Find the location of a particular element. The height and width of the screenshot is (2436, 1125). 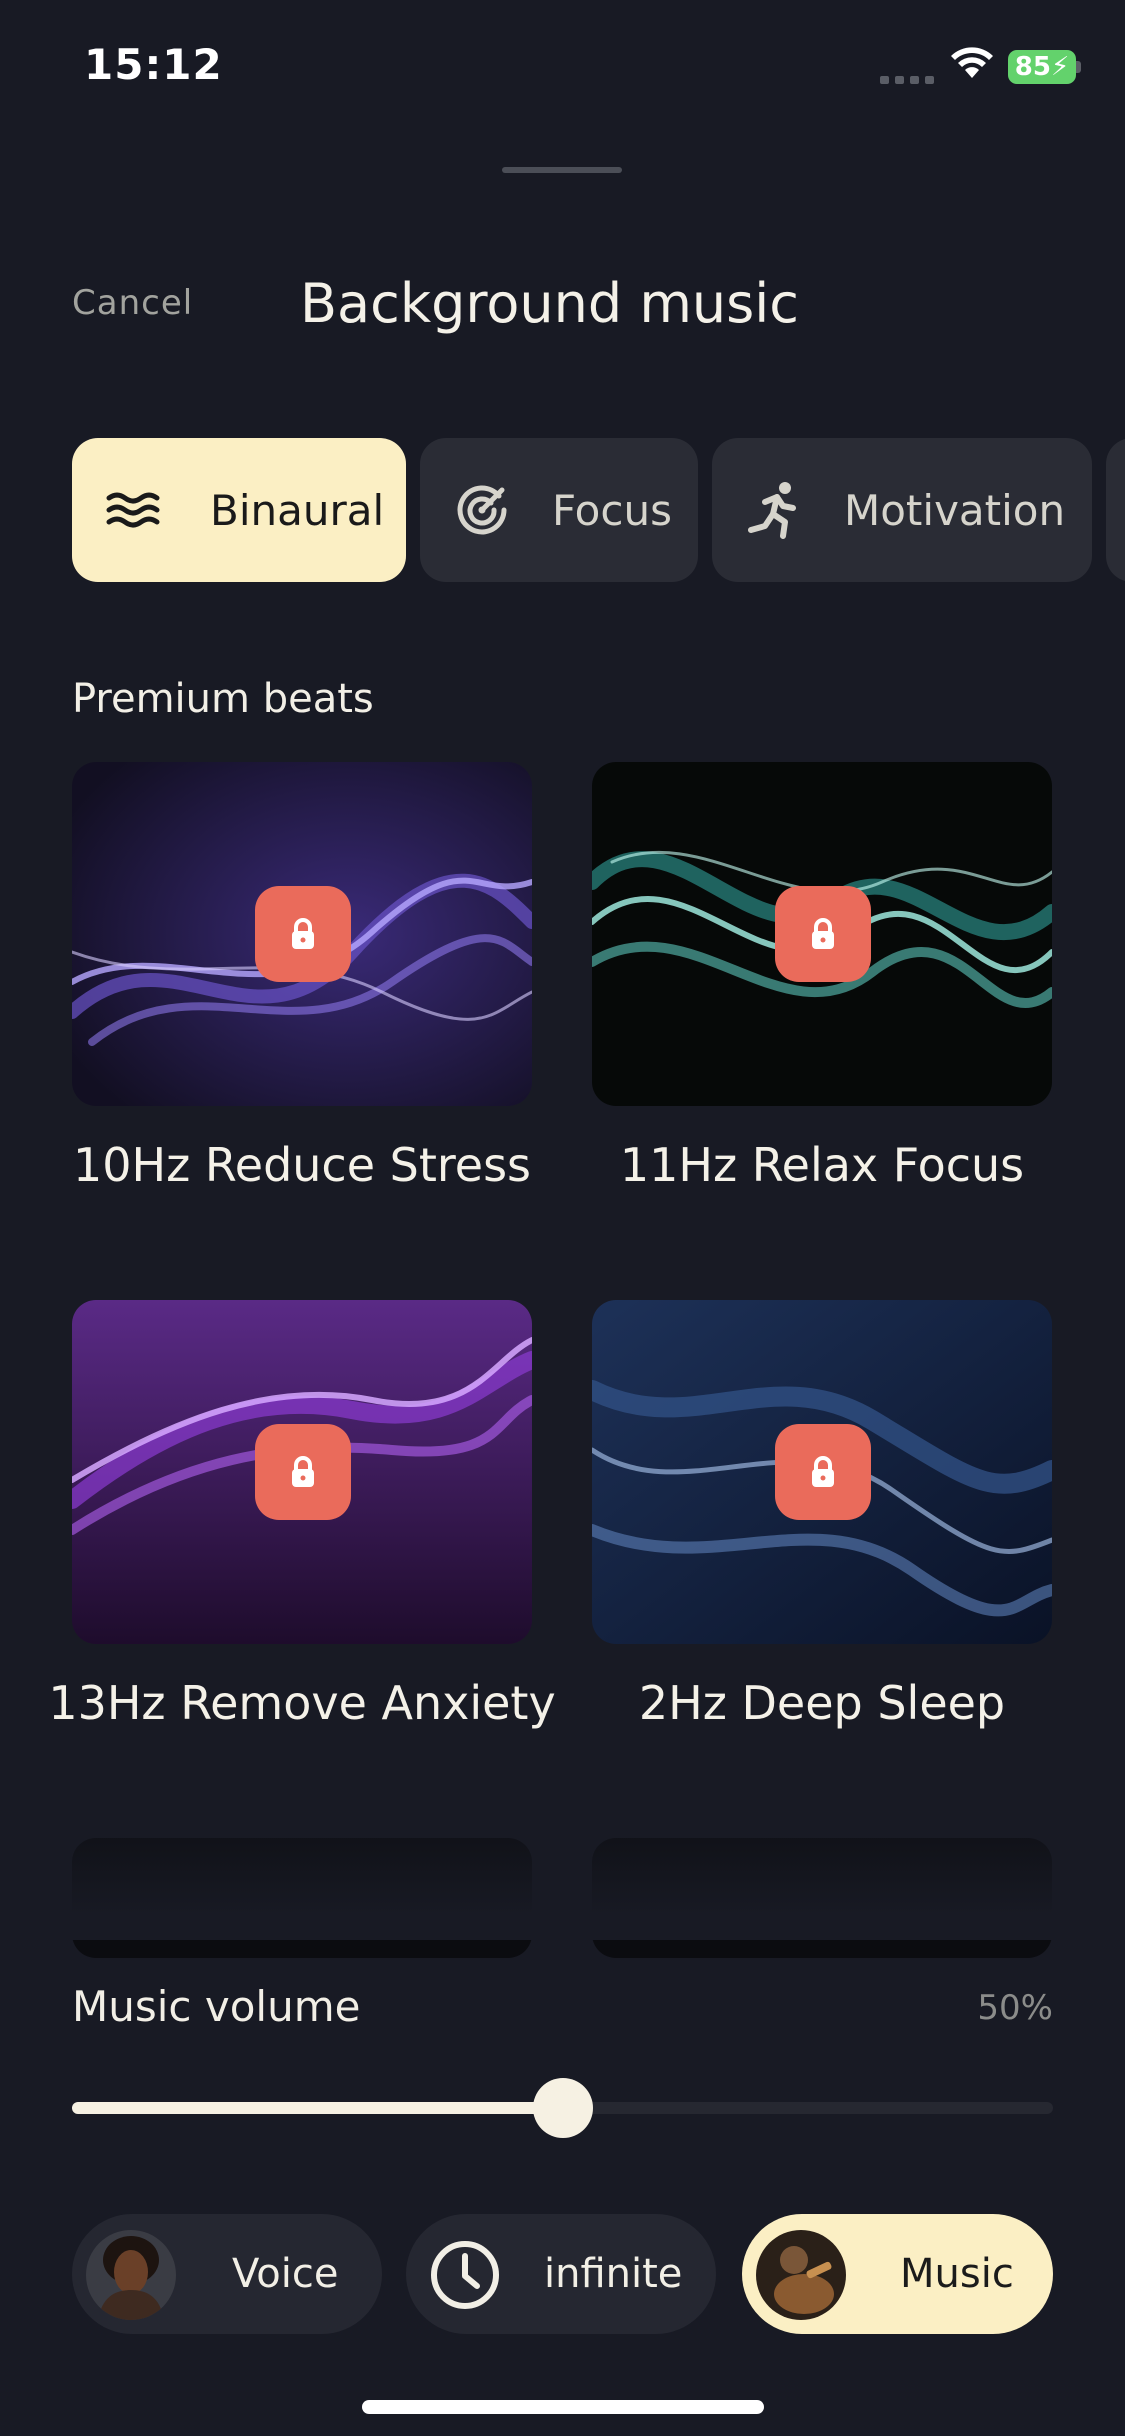

battery-level: 85 is located at coordinates (1032, 67).